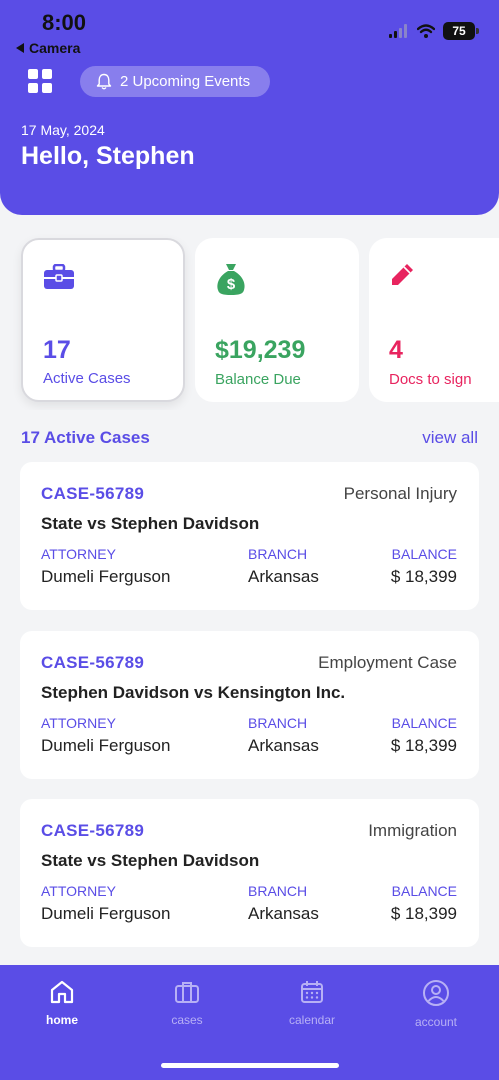  I want to click on upcoming-events-button: 2 Upcoming Events, so click(175, 81).